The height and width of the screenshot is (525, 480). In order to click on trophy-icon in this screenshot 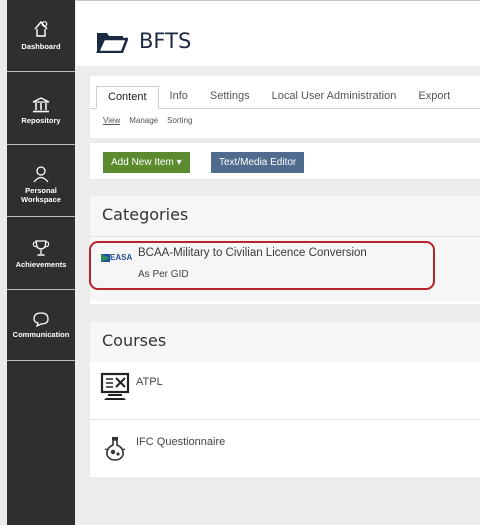, I will do `click(41, 248)`.